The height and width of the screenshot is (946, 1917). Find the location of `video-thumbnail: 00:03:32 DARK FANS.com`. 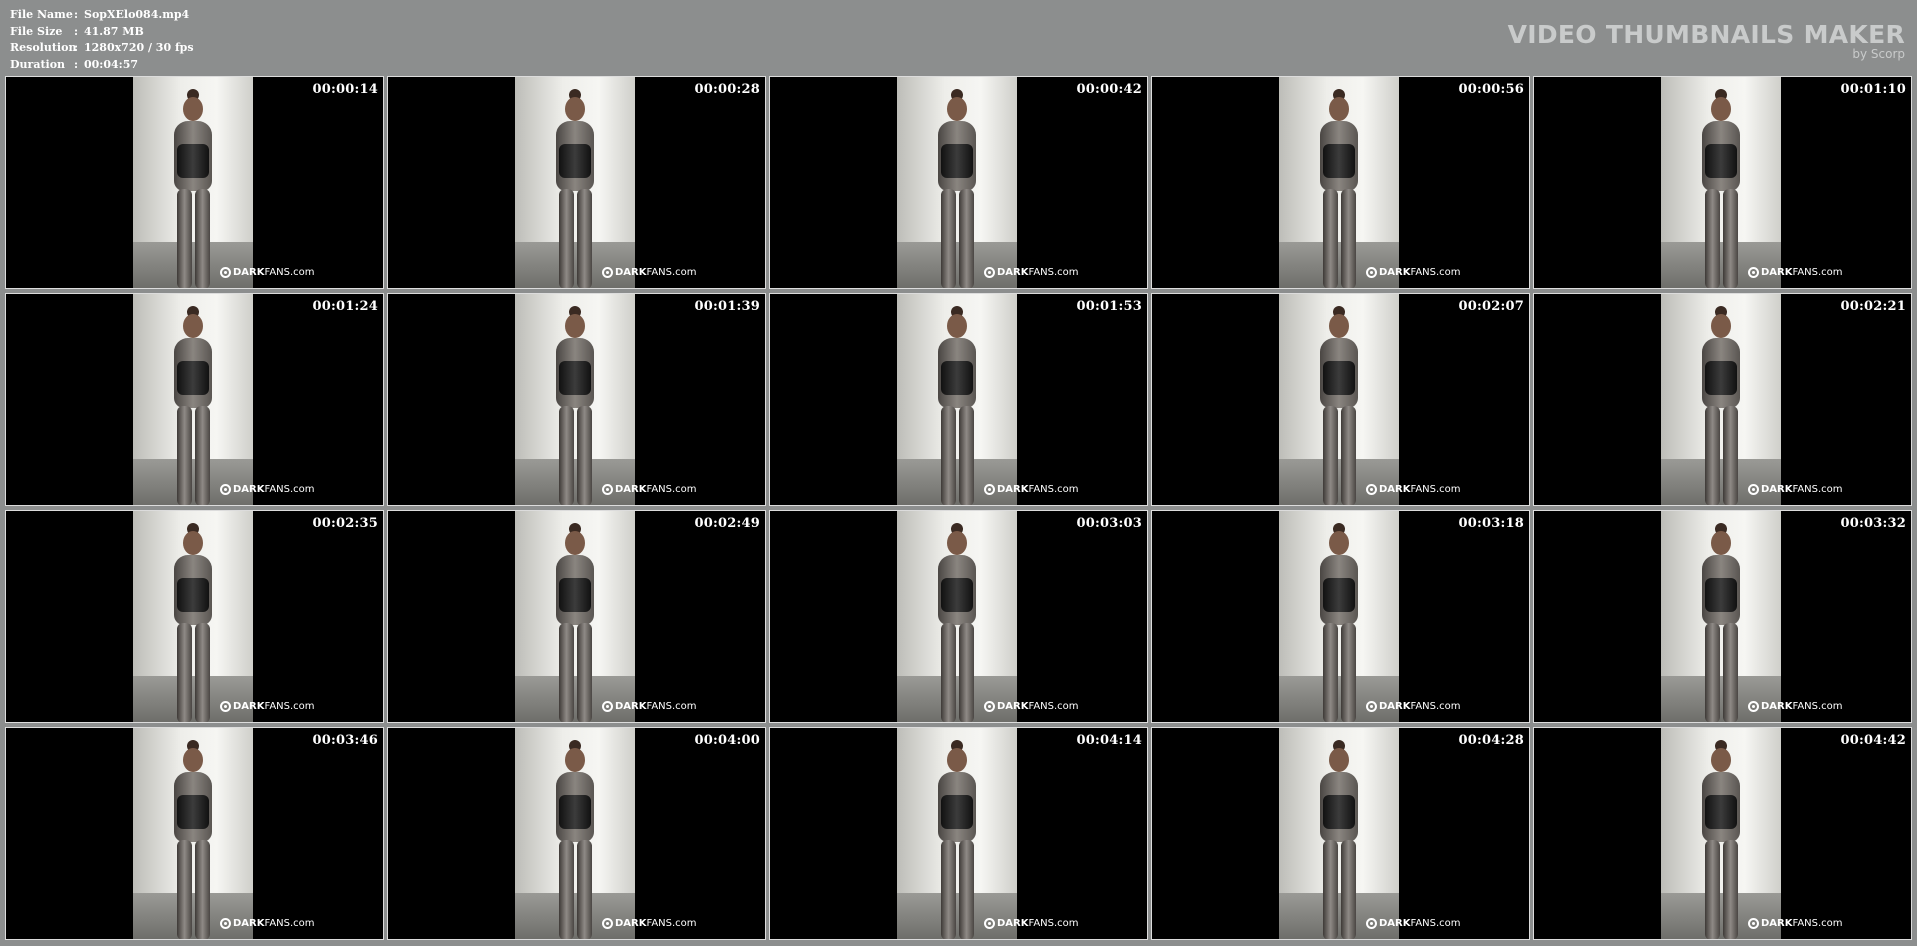

video-thumbnail: 00:03:32 DARK FANS.com is located at coordinates (1722, 616).